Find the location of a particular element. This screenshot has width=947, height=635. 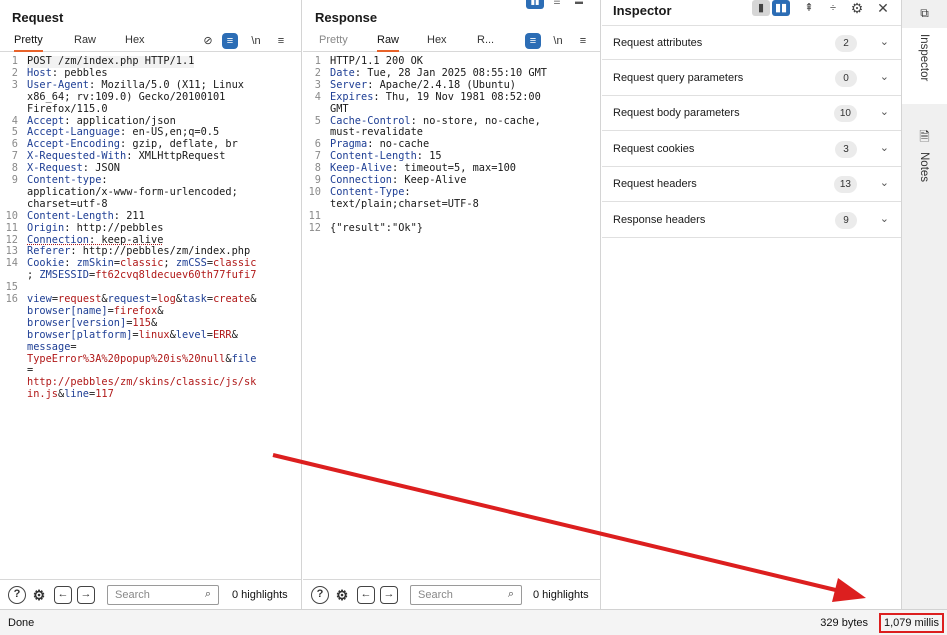

code-line: ; ZMSESSID=ft62cvq8ldecuev60th77fufi7 is located at coordinates (142, 275).